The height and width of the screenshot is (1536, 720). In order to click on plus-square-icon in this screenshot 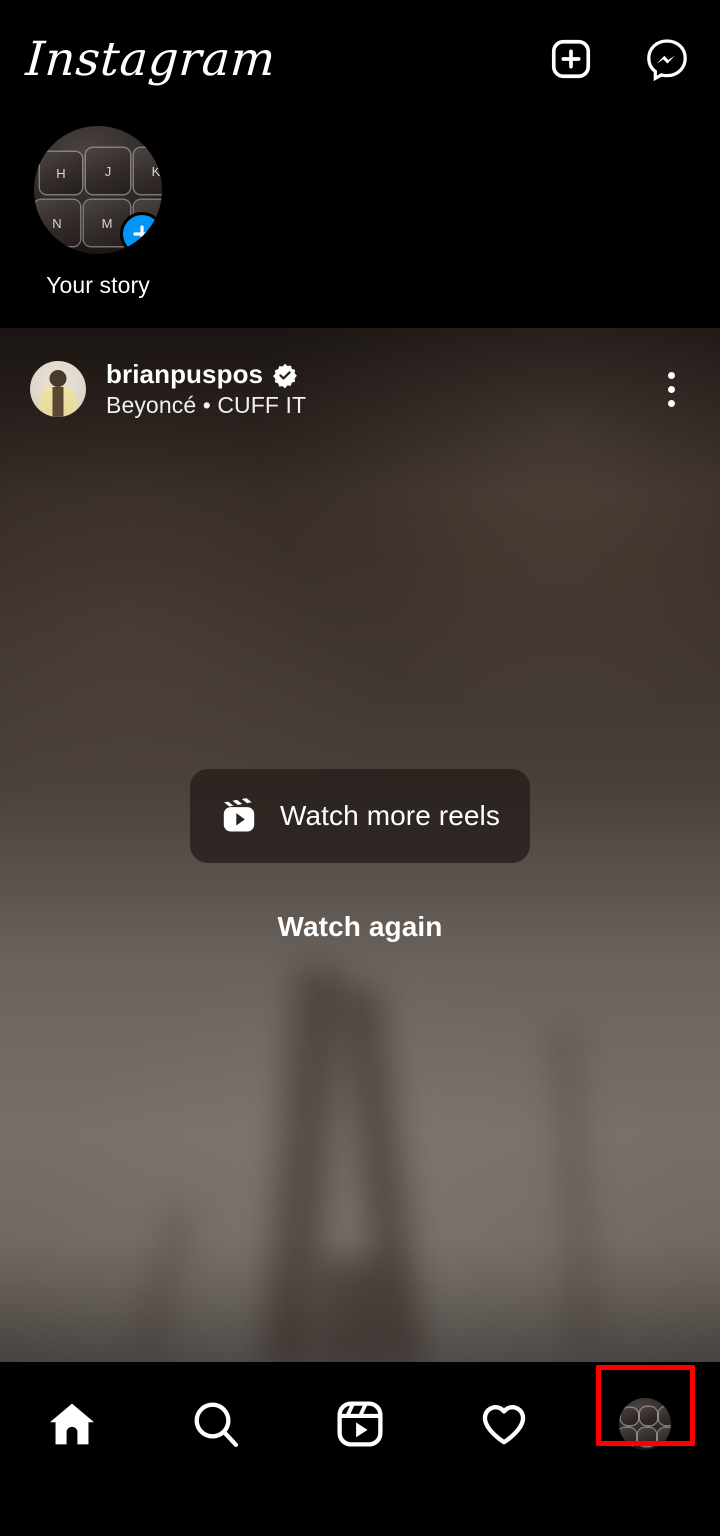, I will do `click(571, 59)`.